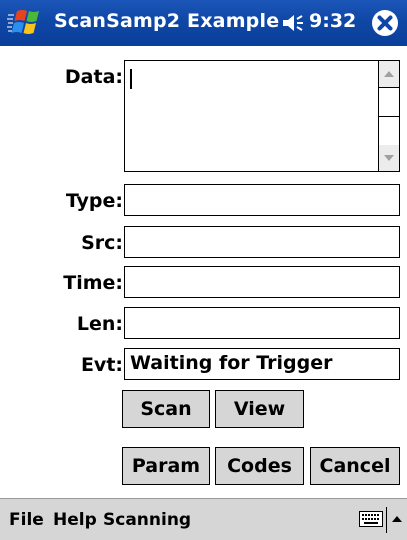 The height and width of the screenshot is (540, 407). What do you see at coordinates (386, 520) in the screenshot?
I see `sip-divider` at bounding box center [386, 520].